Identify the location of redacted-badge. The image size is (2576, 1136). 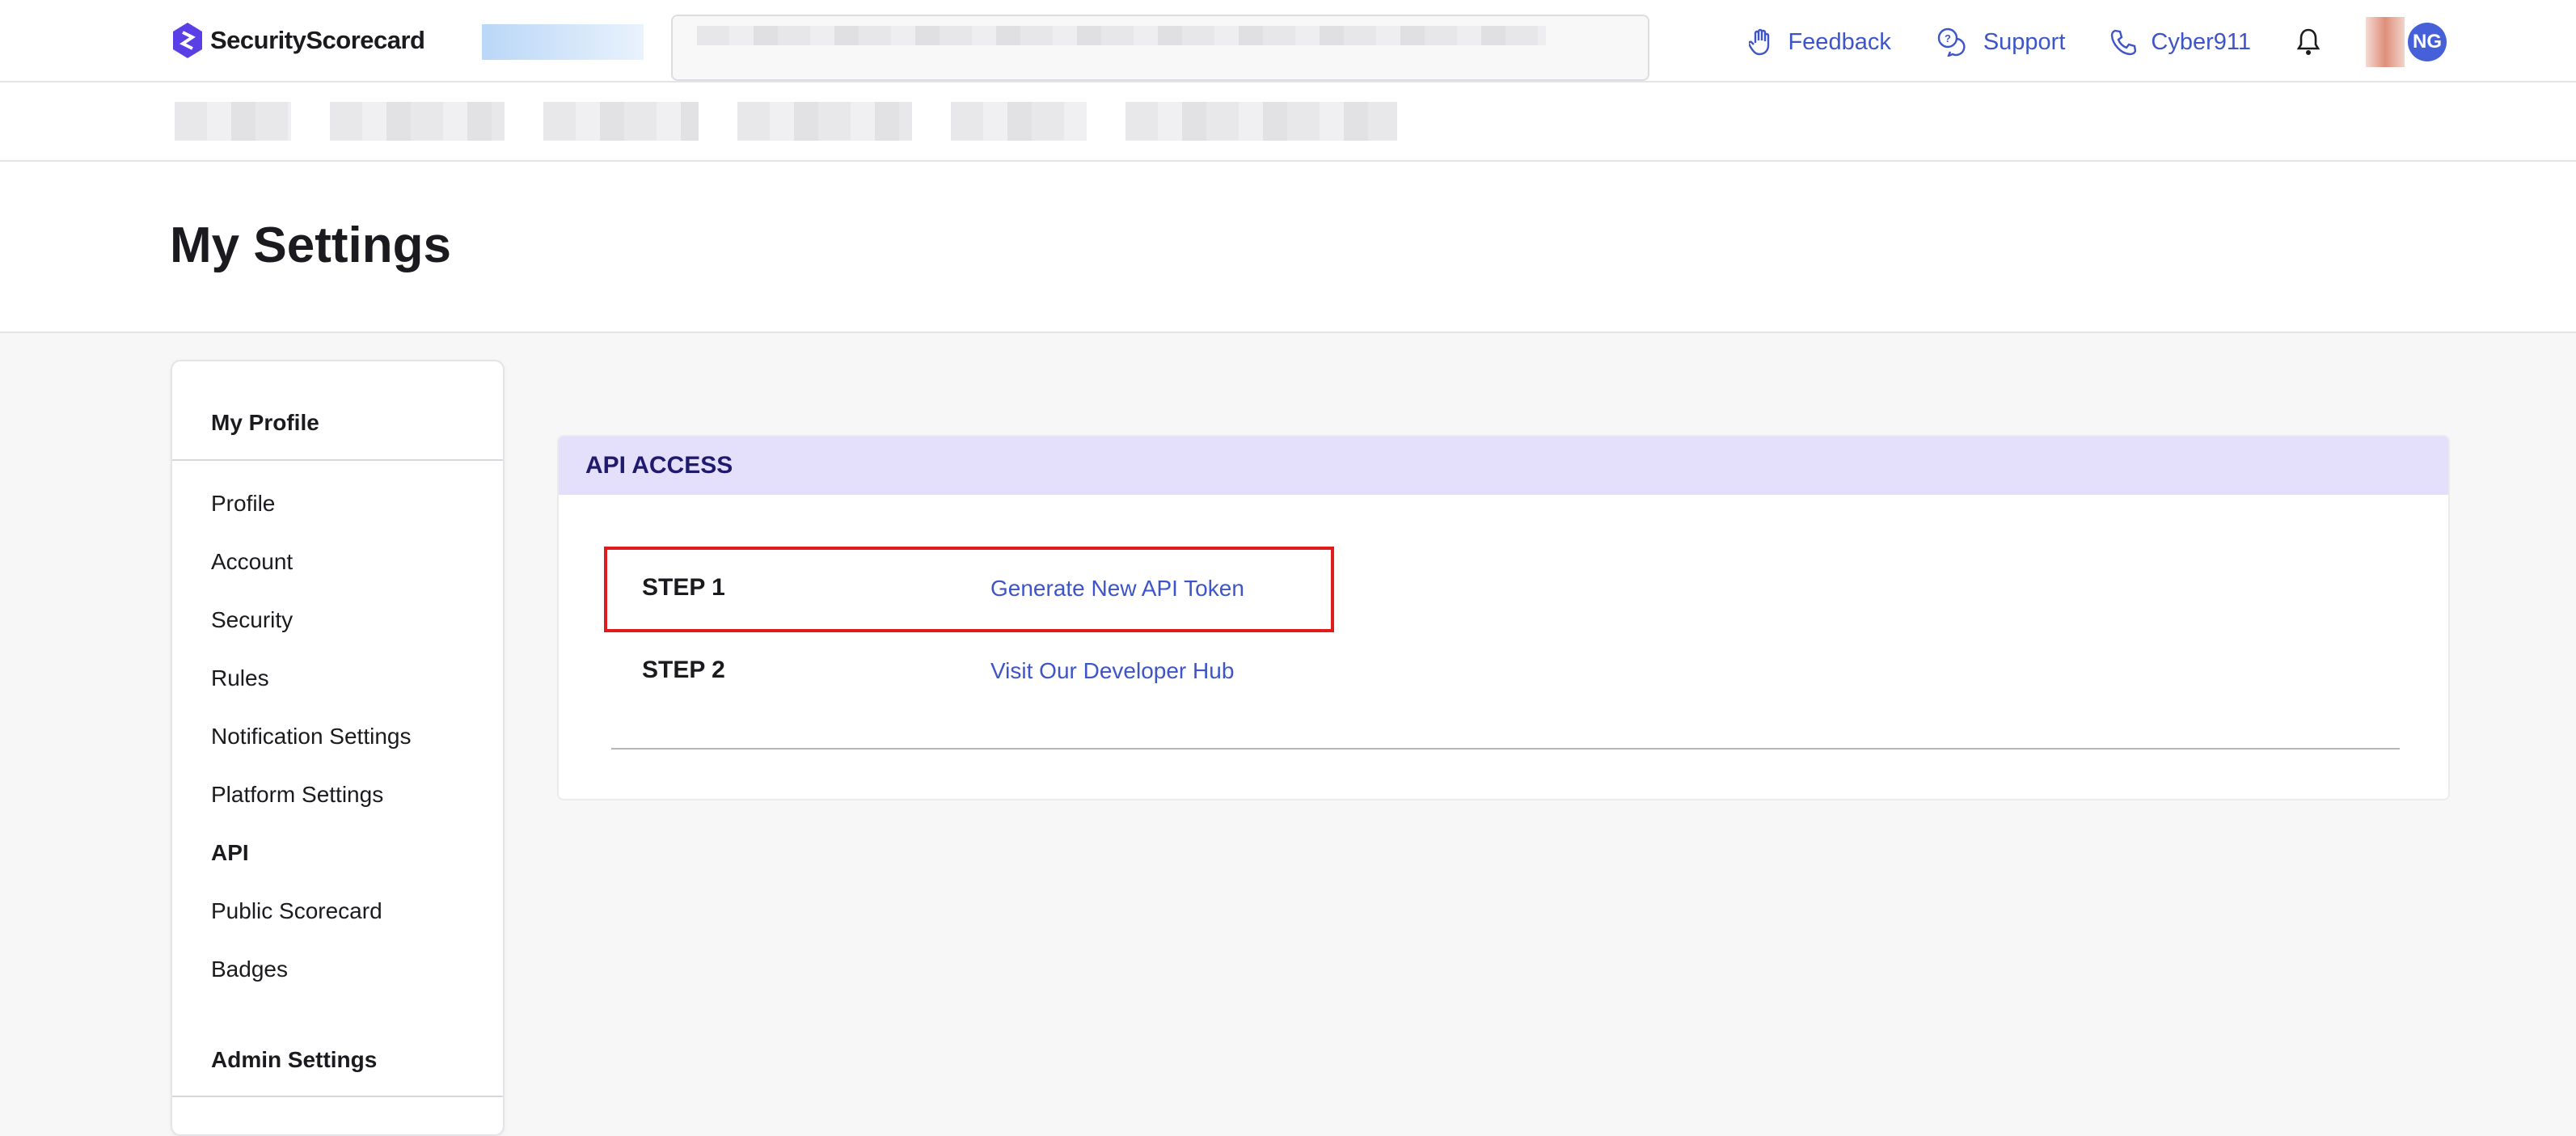
(2385, 42).